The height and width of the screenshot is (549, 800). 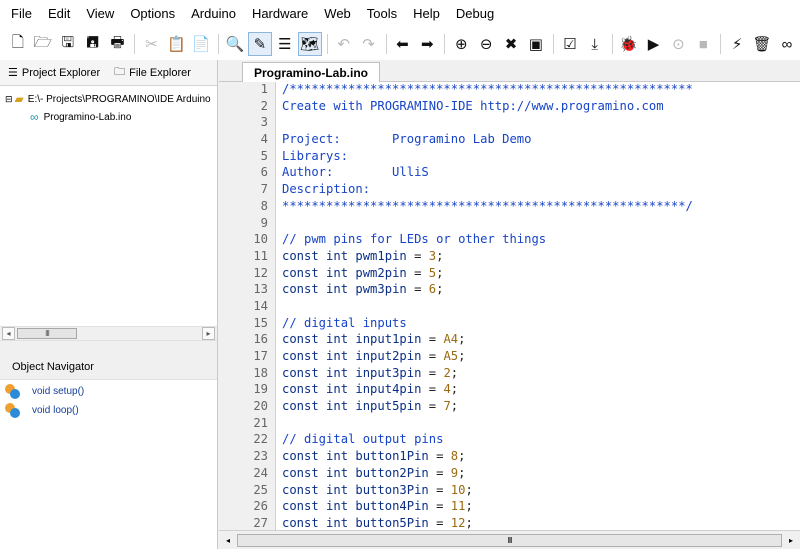 What do you see at coordinates (536, 44) in the screenshot?
I see `board-dropdown-icon: ▣` at bounding box center [536, 44].